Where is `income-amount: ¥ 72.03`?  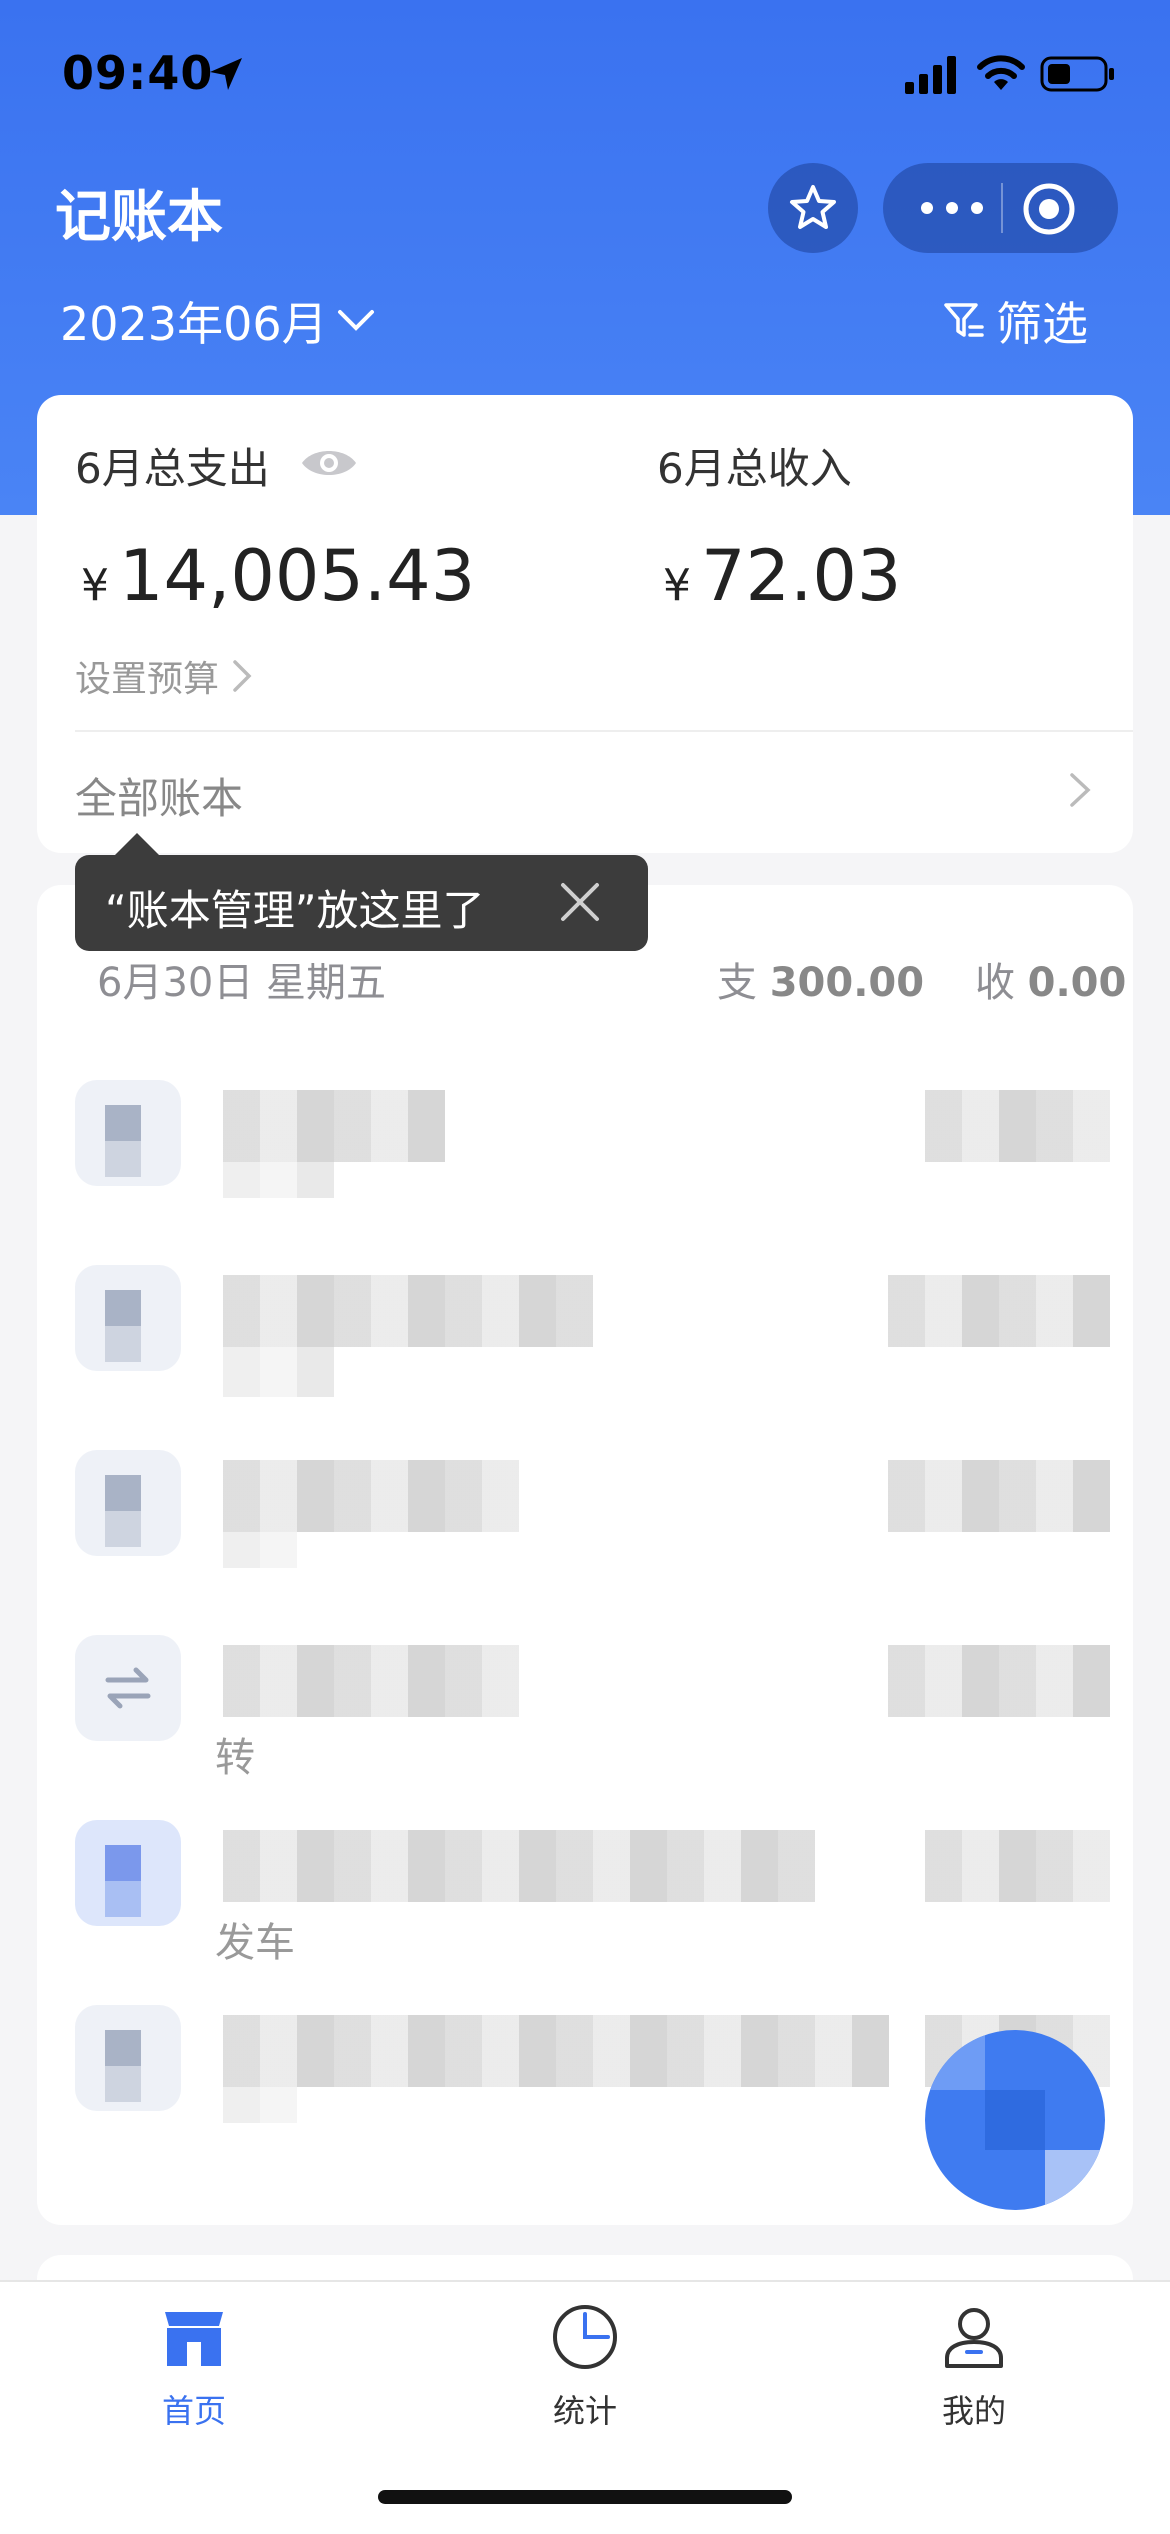 income-amount: ¥ 72.03 is located at coordinates (782, 576).